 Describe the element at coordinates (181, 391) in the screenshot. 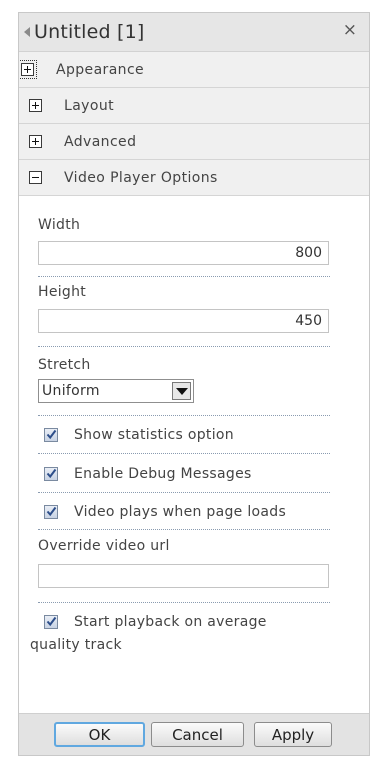

I see `chevron-down-icon` at that location.